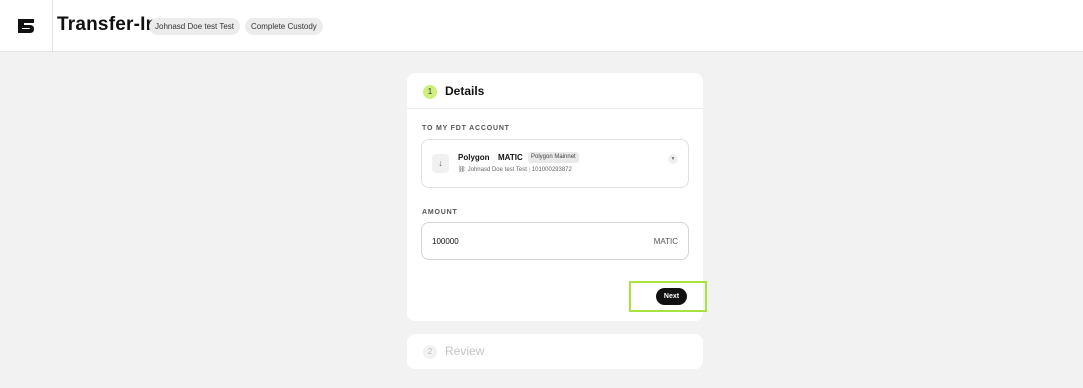 The image size is (1083, 388). What do you see at coordinates (430, 92) in the screenshot?
I see `step-number-badge: 1` at bounding box center [430, 92].